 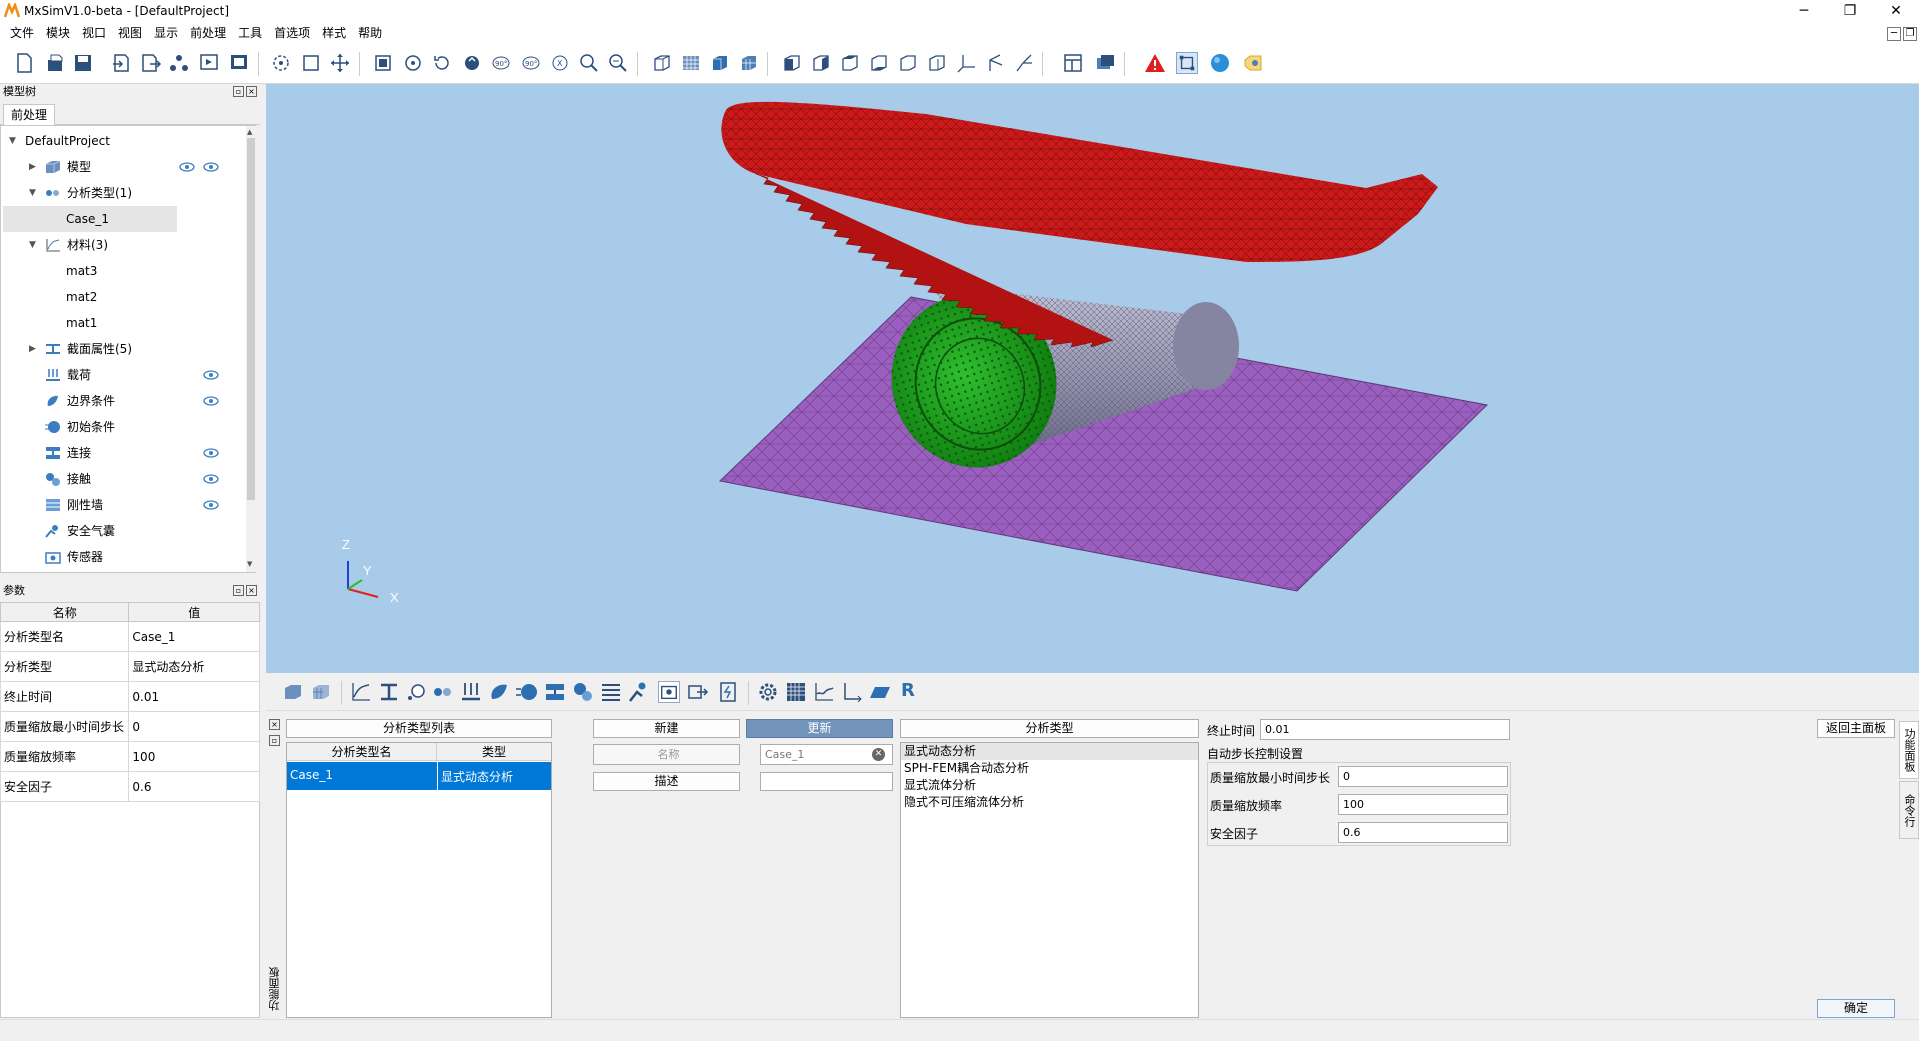 What do you see at coordinates (639, 692) in the screenshot?
I see `airbag-icon` at bounding box center [639, 692].